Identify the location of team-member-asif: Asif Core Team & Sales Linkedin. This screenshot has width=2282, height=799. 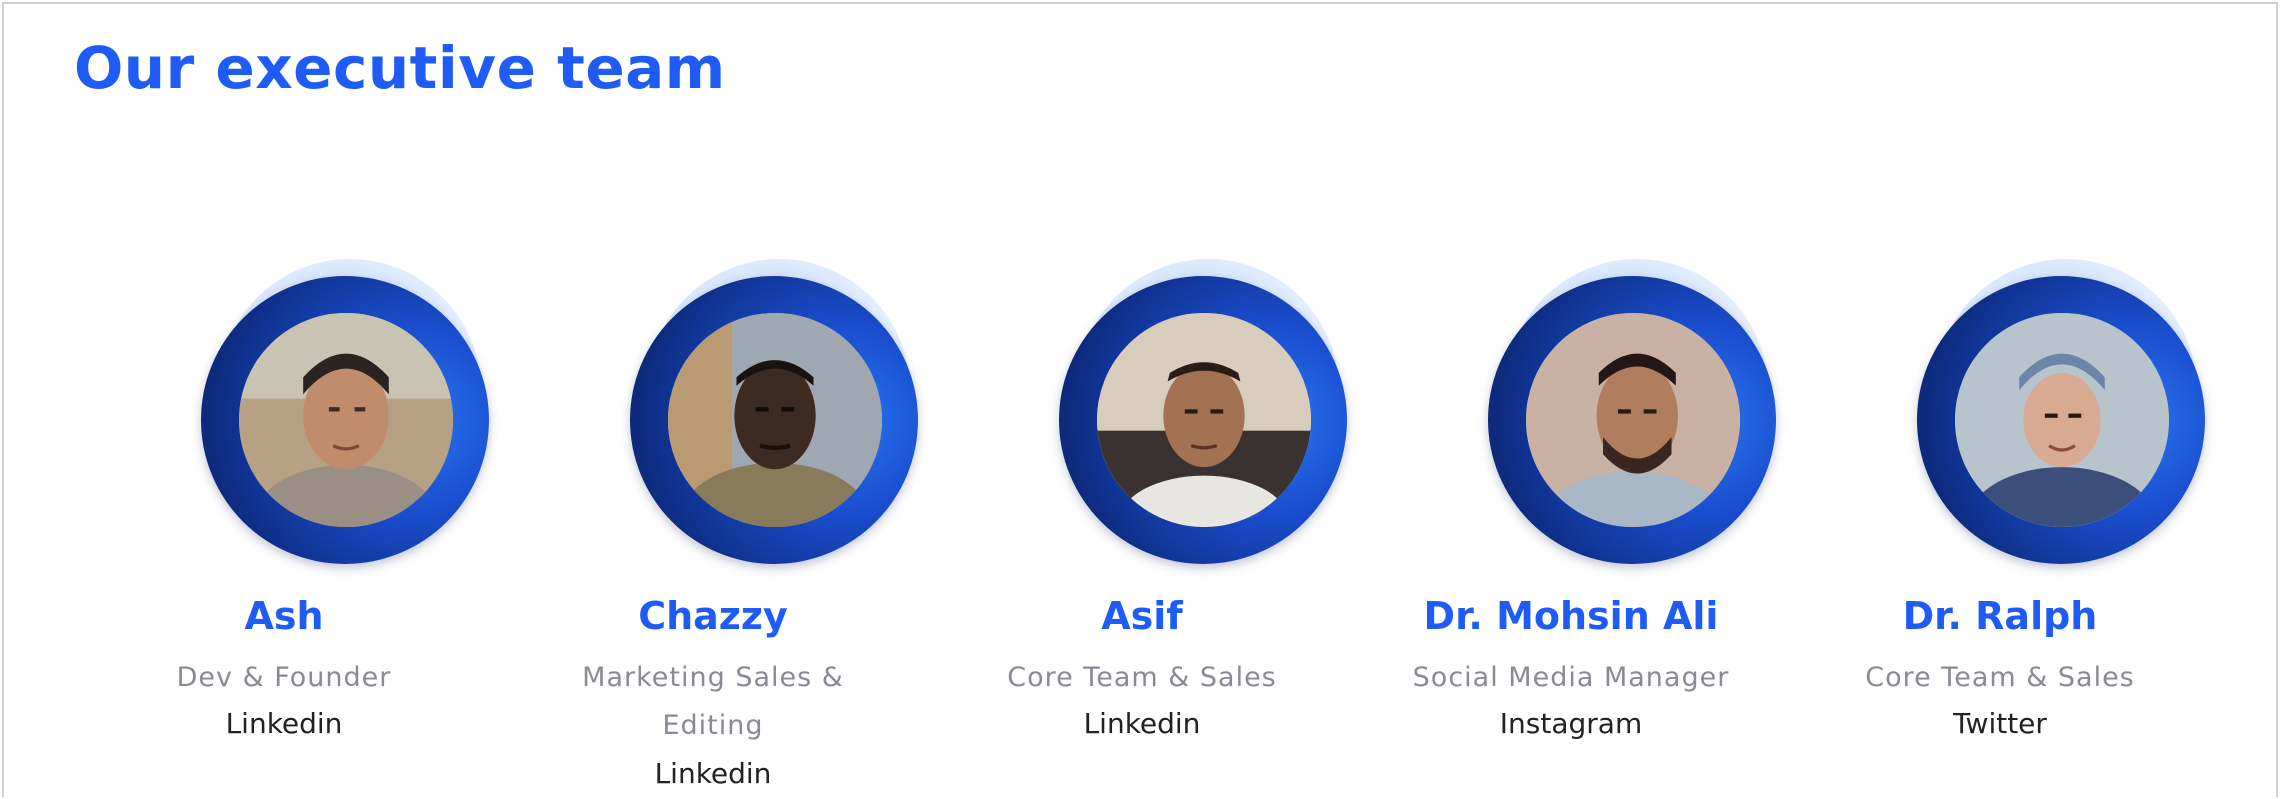
(1142, 529).